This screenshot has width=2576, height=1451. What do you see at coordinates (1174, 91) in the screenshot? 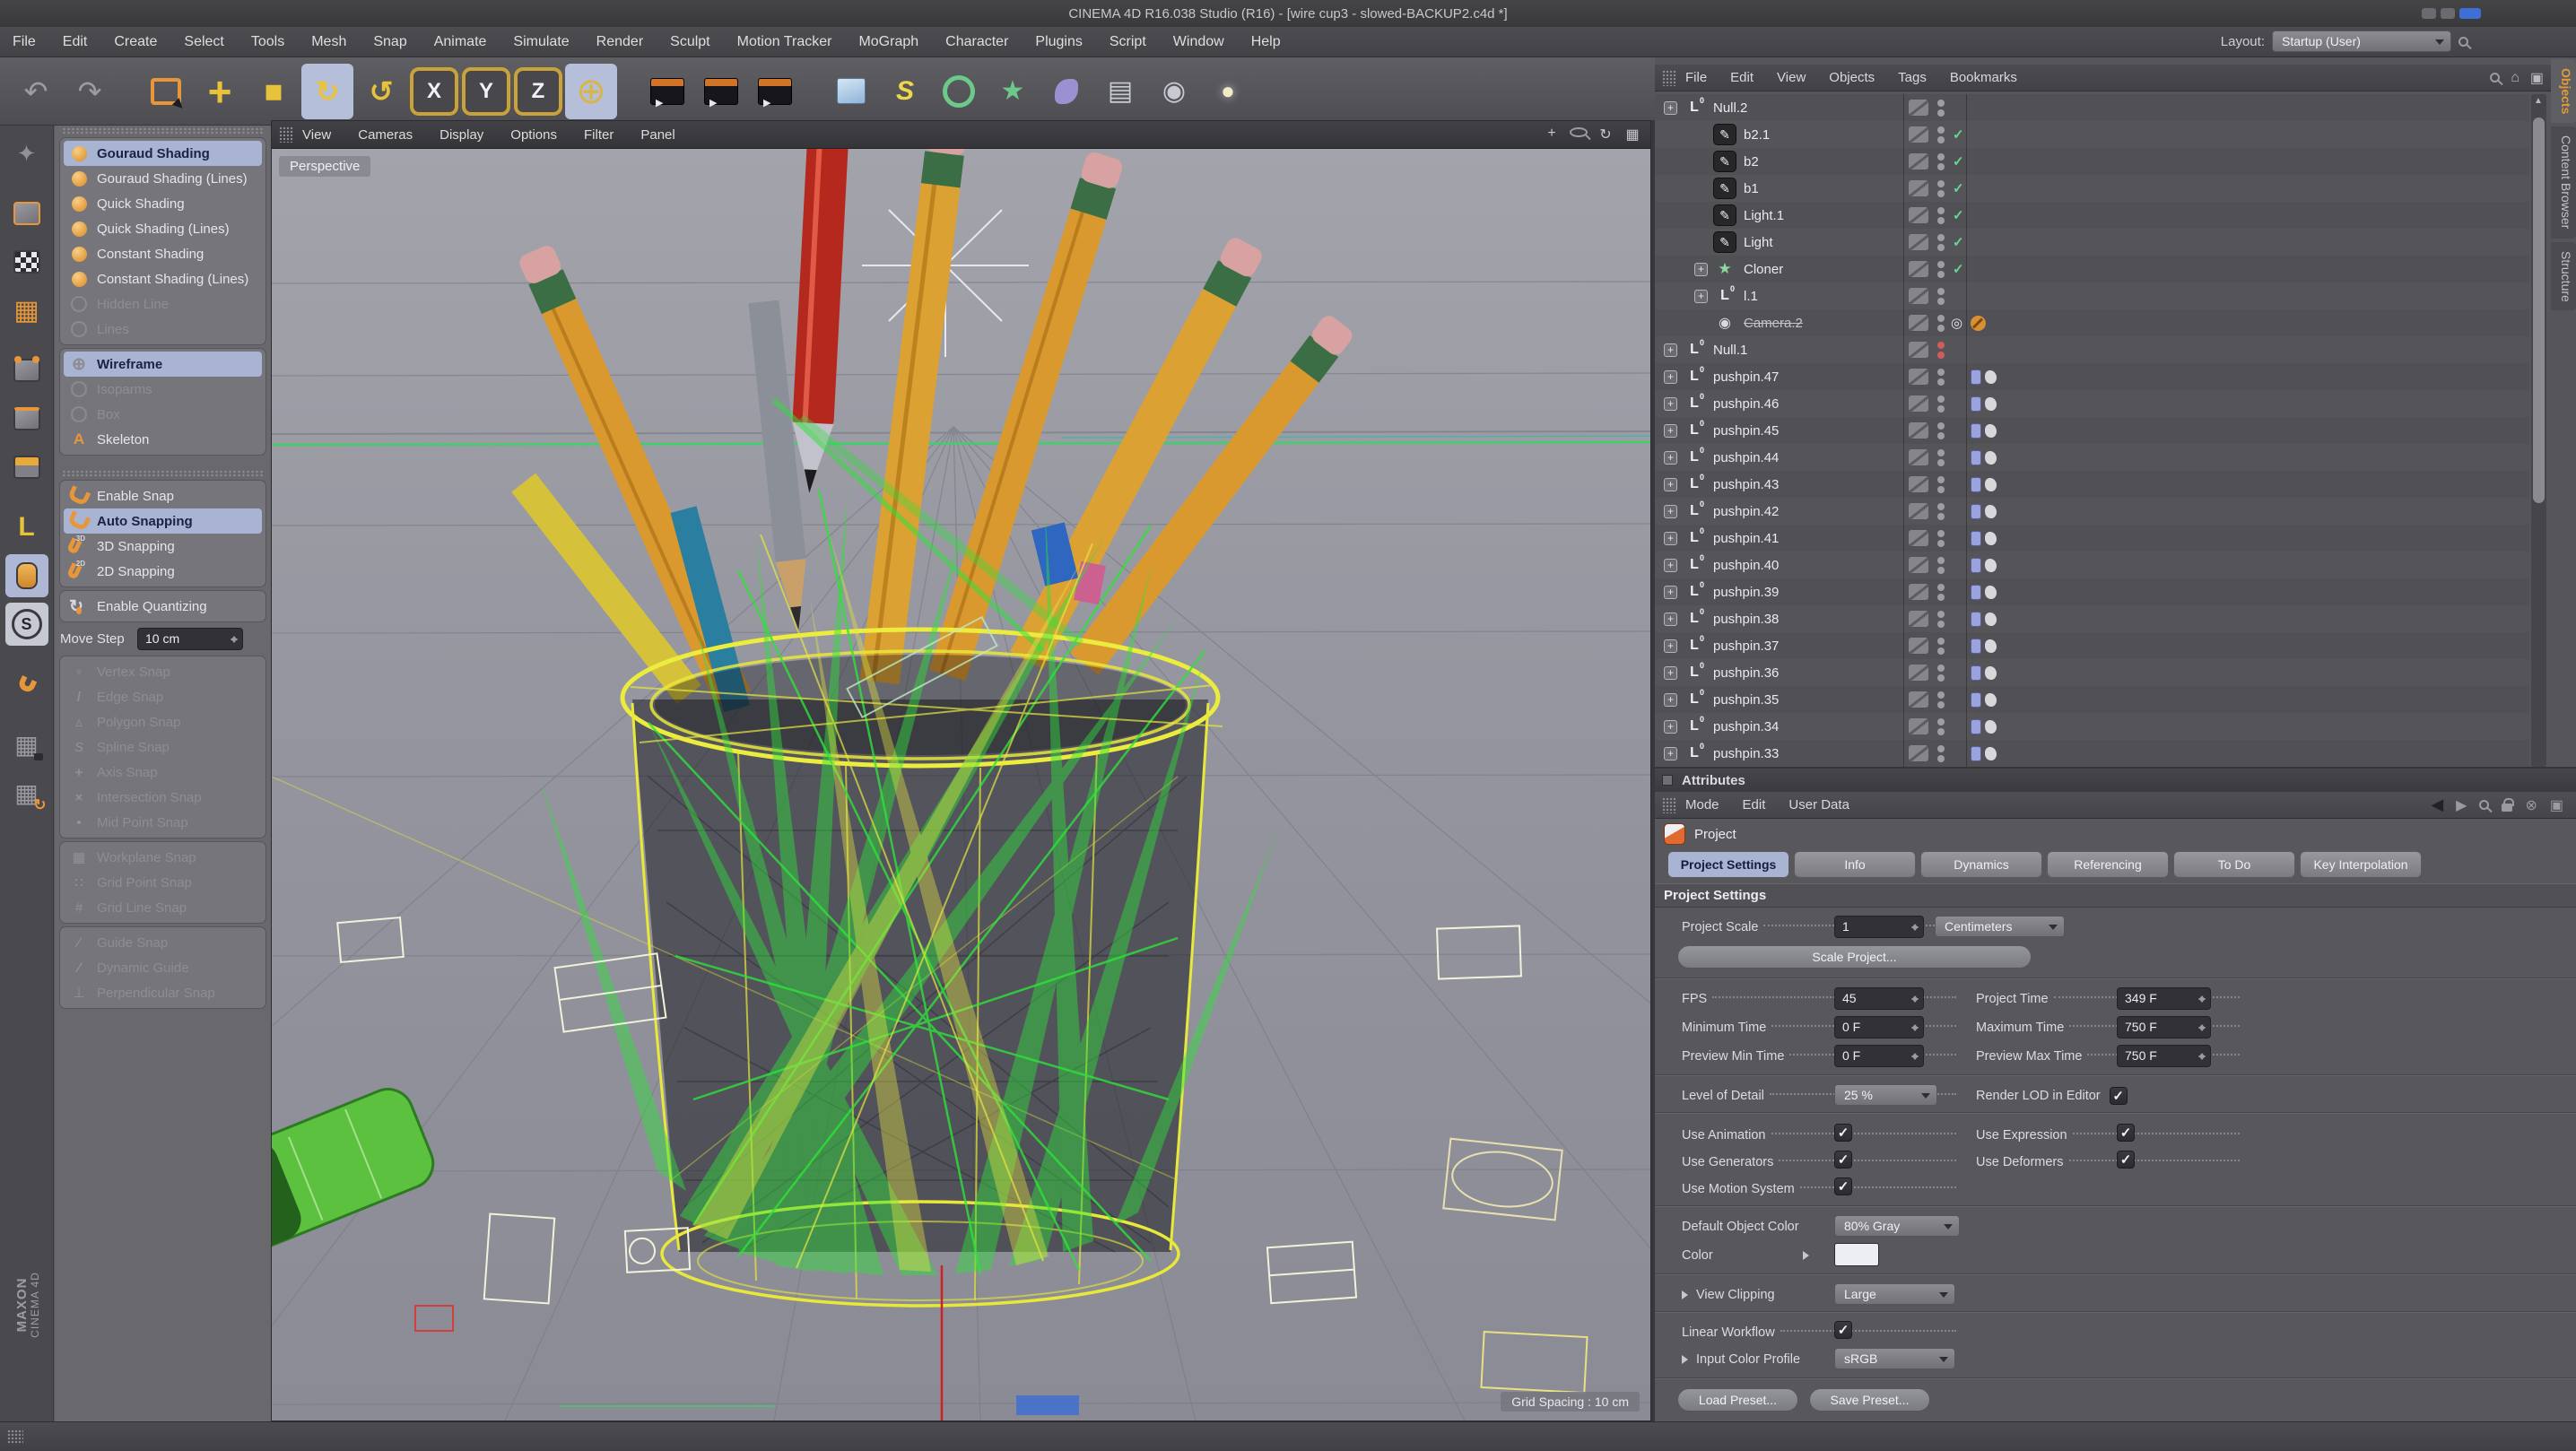
I see `add-camera` at bounding box center [1174, 91].